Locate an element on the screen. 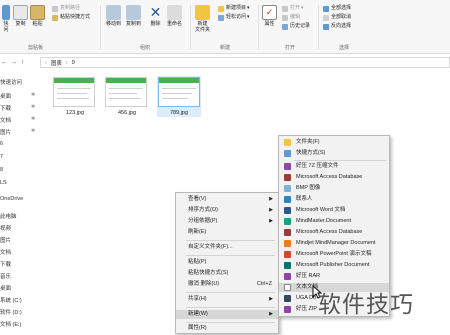 This screenshot has width=450, height=335. menu-item-new: 新建(W) ▶ is located at coordinates (227, 314).